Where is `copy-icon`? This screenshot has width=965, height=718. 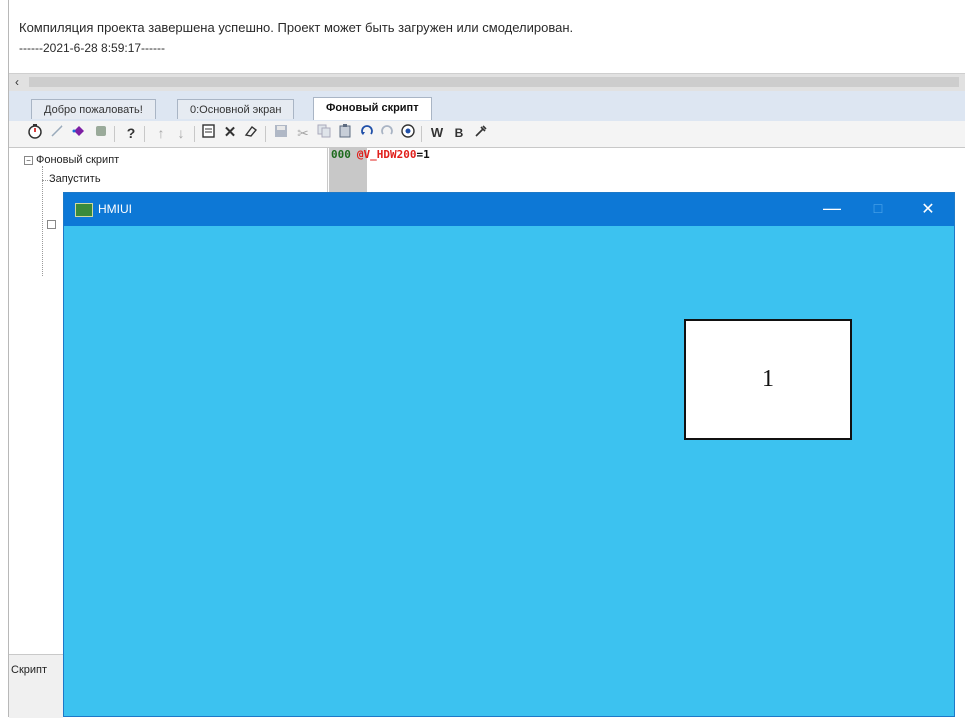 copy-icon is located at coordinates (324, 133).